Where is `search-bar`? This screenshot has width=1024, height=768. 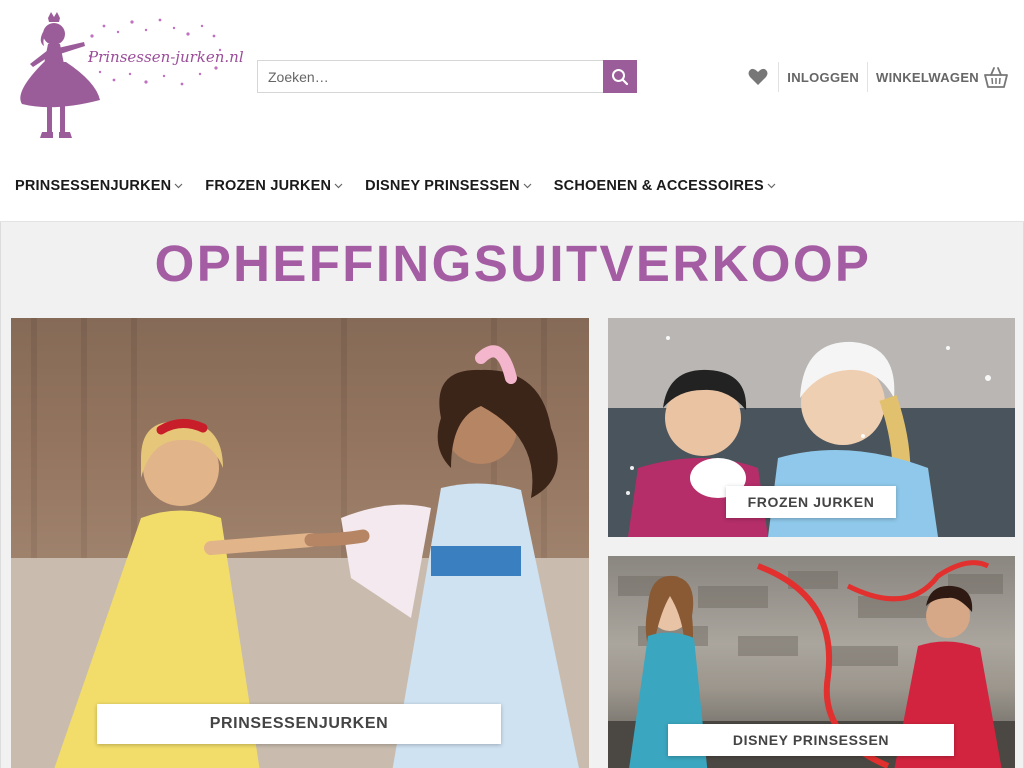 search-bar is located at coordinates (447, 76).